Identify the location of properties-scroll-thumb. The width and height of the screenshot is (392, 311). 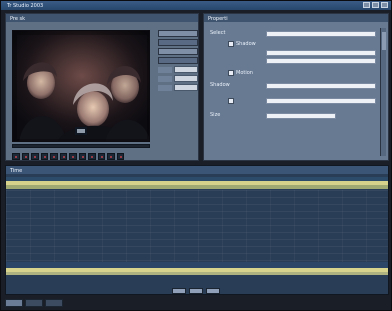
(384, 41).